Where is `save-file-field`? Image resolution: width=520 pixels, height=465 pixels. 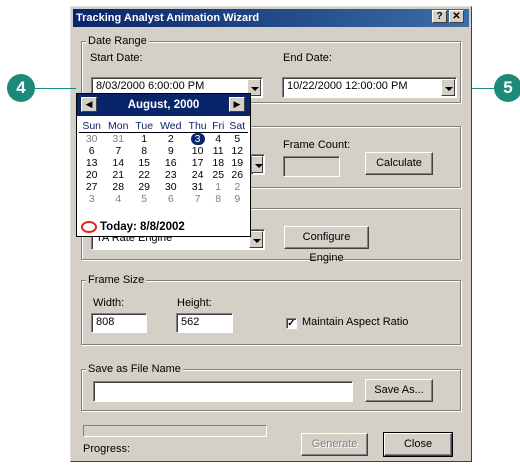
save-file-field is located at coordinates (223, 391).